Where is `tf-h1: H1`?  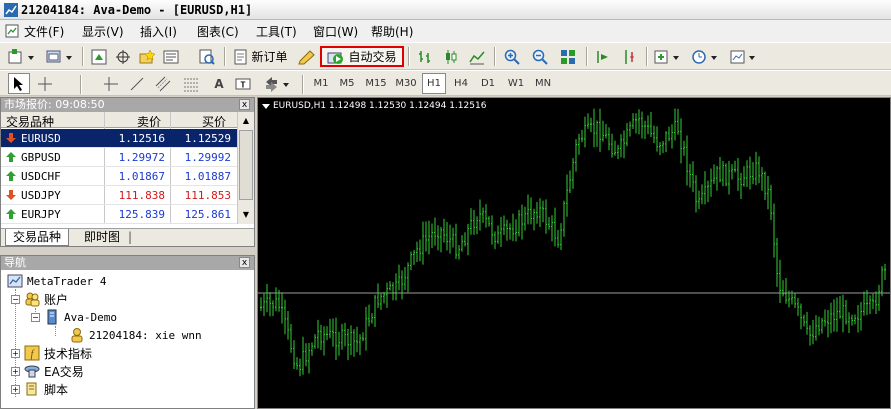 tf-h1: H1 is located at coordinates (434, 83).